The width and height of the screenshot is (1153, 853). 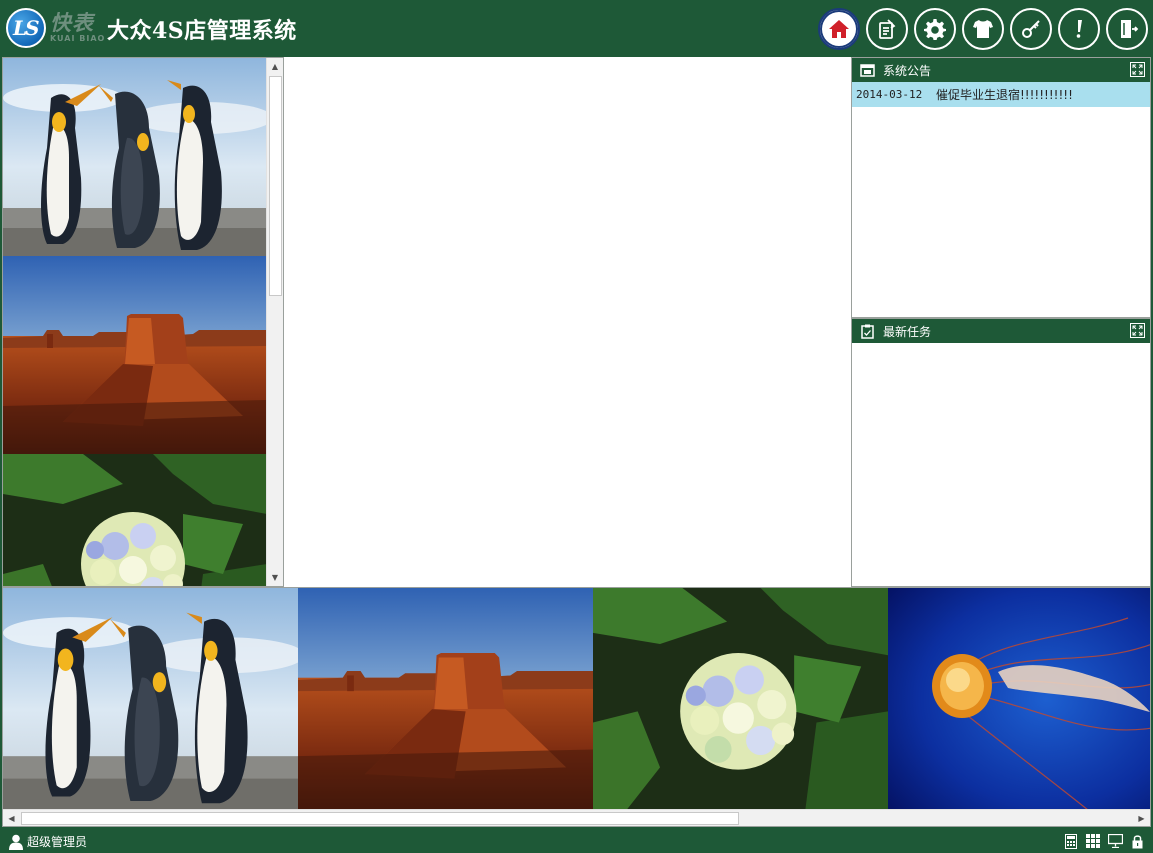 What do you see at coordinates (867, 331) in the screenshot?
I see `clipboard-icon` at bounding box center [867, 331].